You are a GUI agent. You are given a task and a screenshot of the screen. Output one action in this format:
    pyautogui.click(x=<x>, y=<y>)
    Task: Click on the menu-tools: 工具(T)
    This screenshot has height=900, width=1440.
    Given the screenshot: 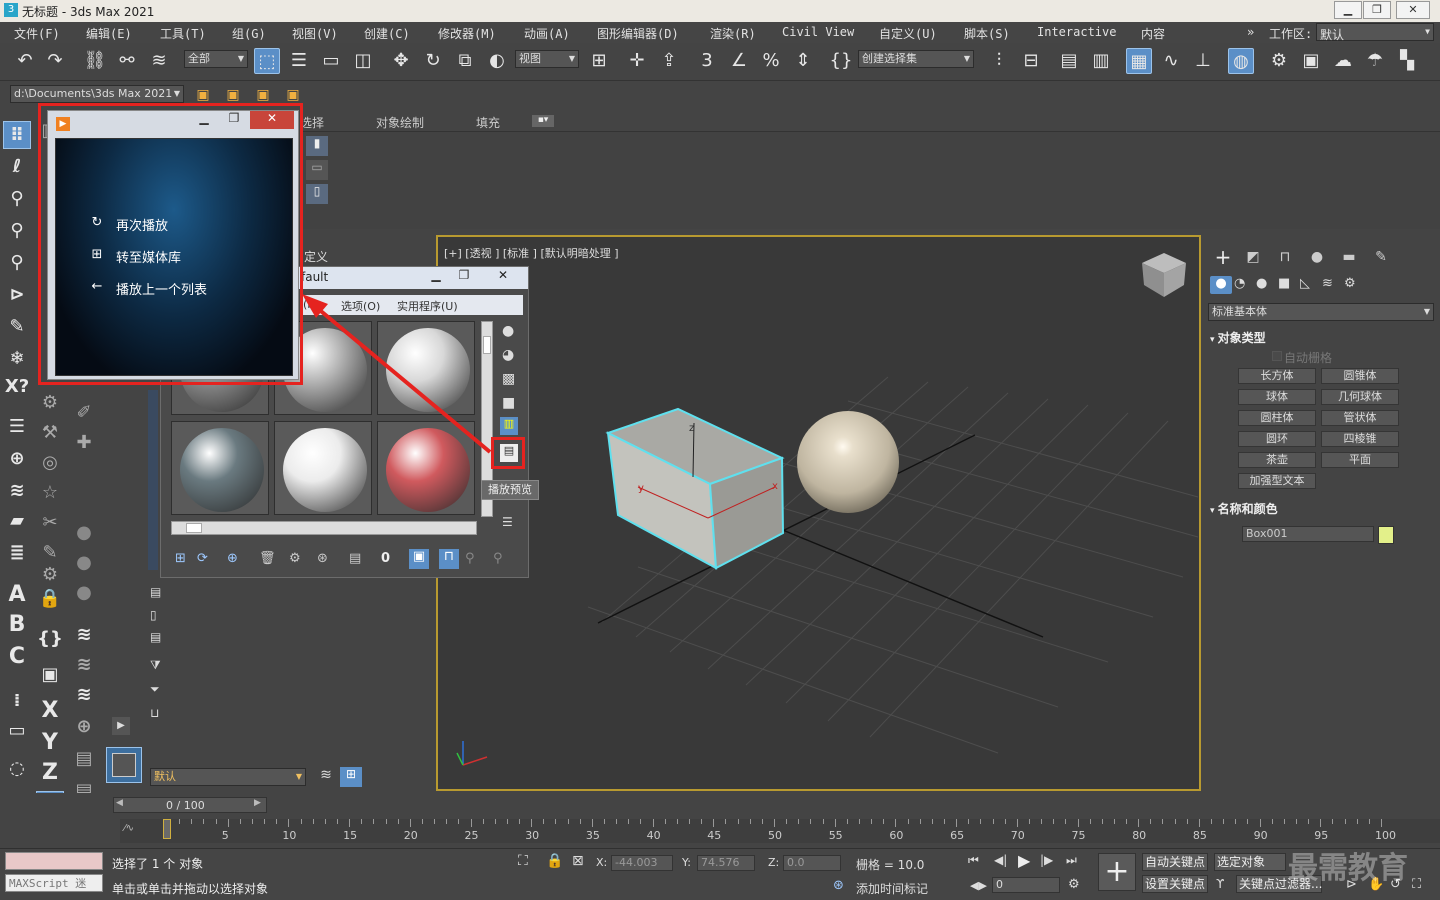 What is the action you would take?
    pyautogui.click(x=183, y=33)
    